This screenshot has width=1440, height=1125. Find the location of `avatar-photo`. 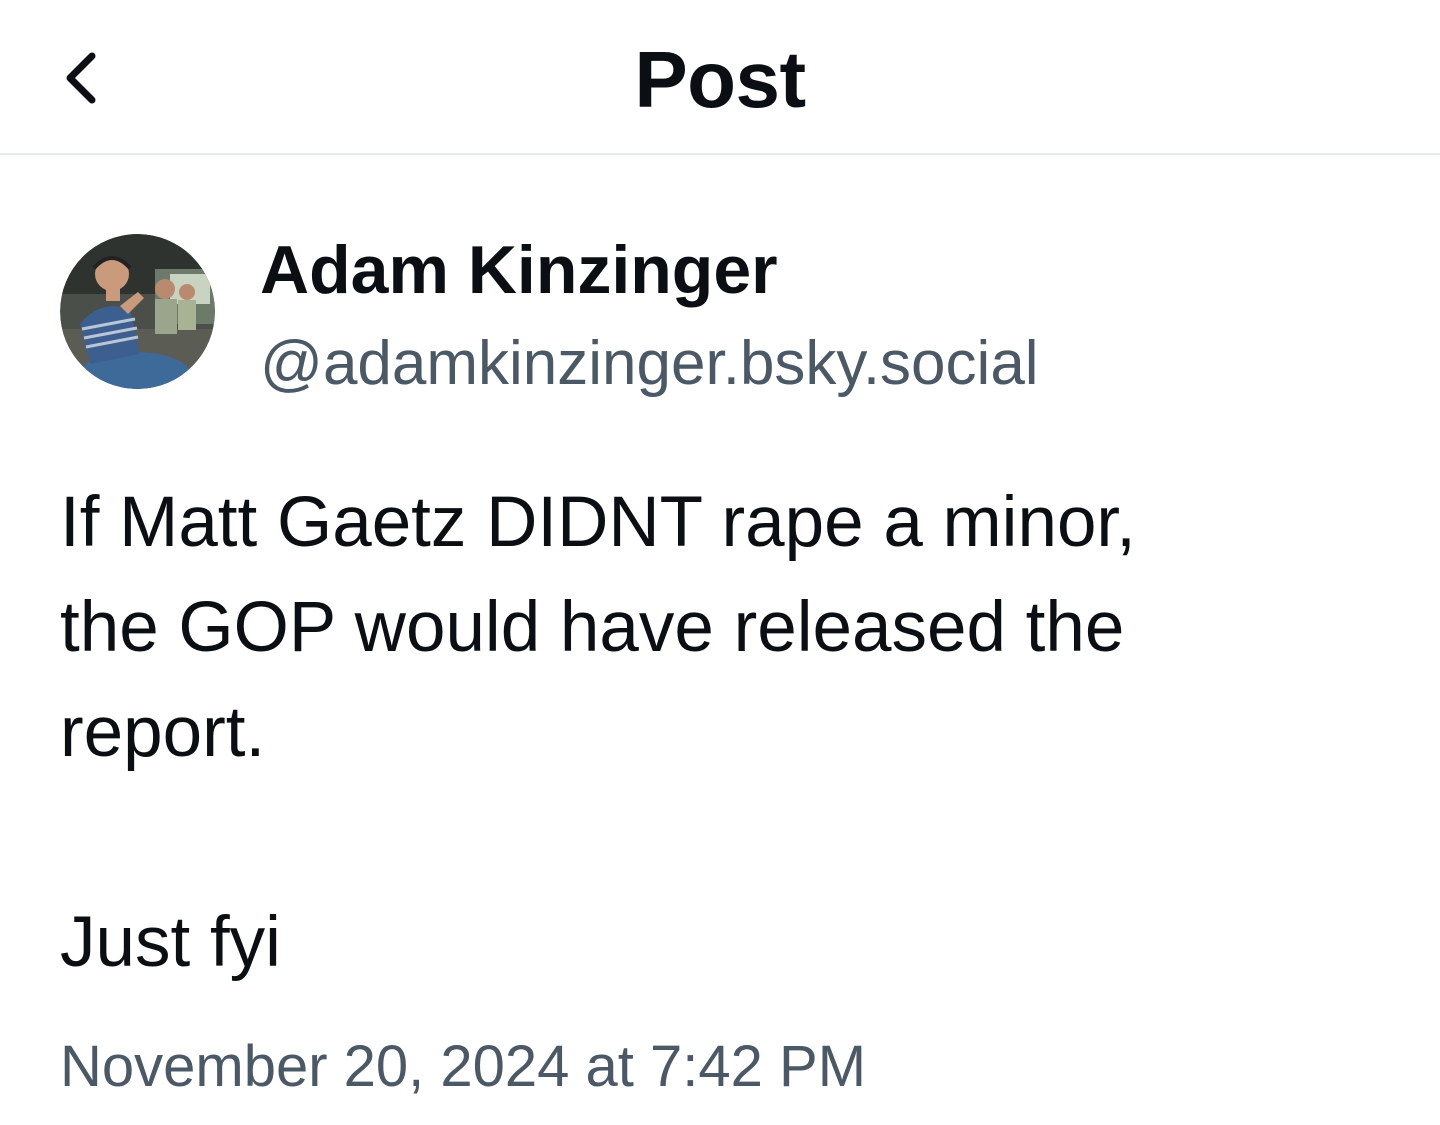

avatar-photo is located at coordinates (137, 311).